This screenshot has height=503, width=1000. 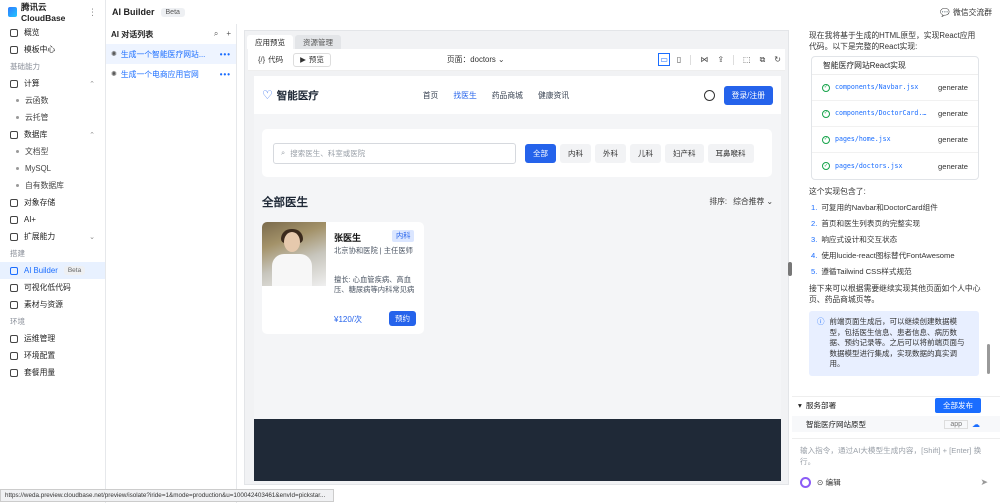 I want to click on login-button: 登录/注册, so click(x=748, y=95).